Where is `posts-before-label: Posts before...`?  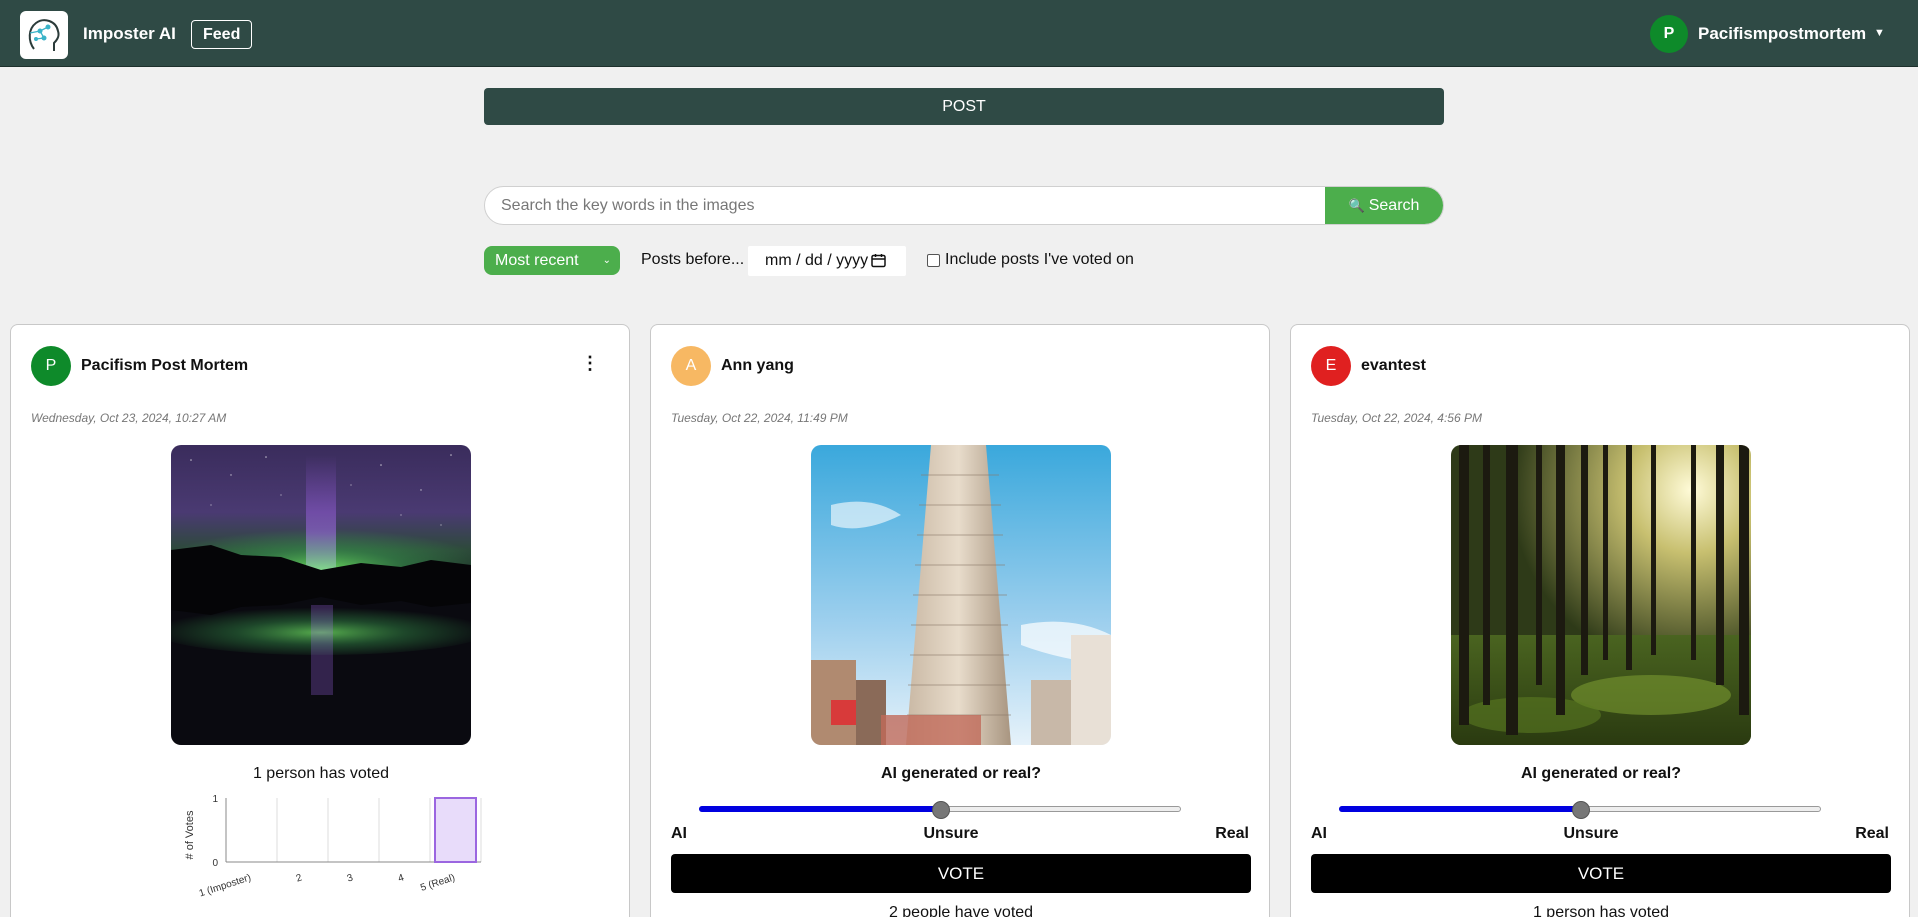
posts-before-label: Posts before... is located at coordinates (693, 259).